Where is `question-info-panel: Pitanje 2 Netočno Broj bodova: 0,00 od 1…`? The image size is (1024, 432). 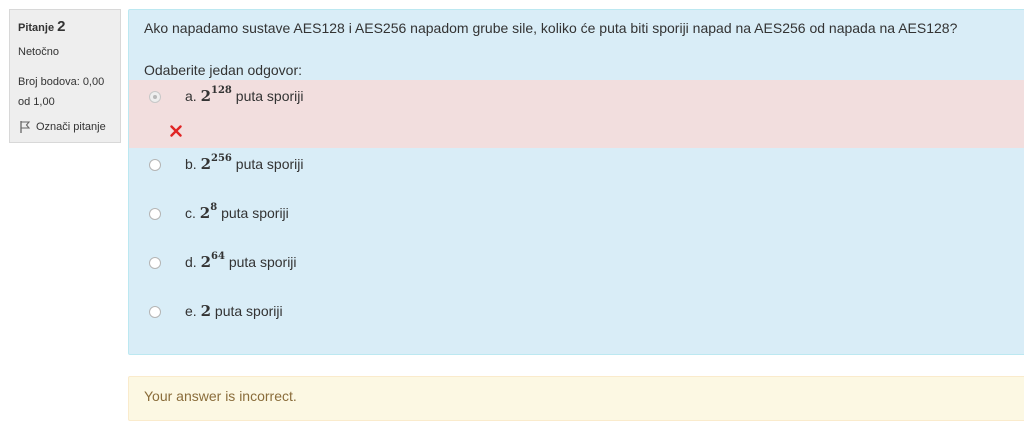 question-info-panel: Pitanje 2 Netočno Broj bodova: 0,00 od 1… is located at coordinates (65, 76).